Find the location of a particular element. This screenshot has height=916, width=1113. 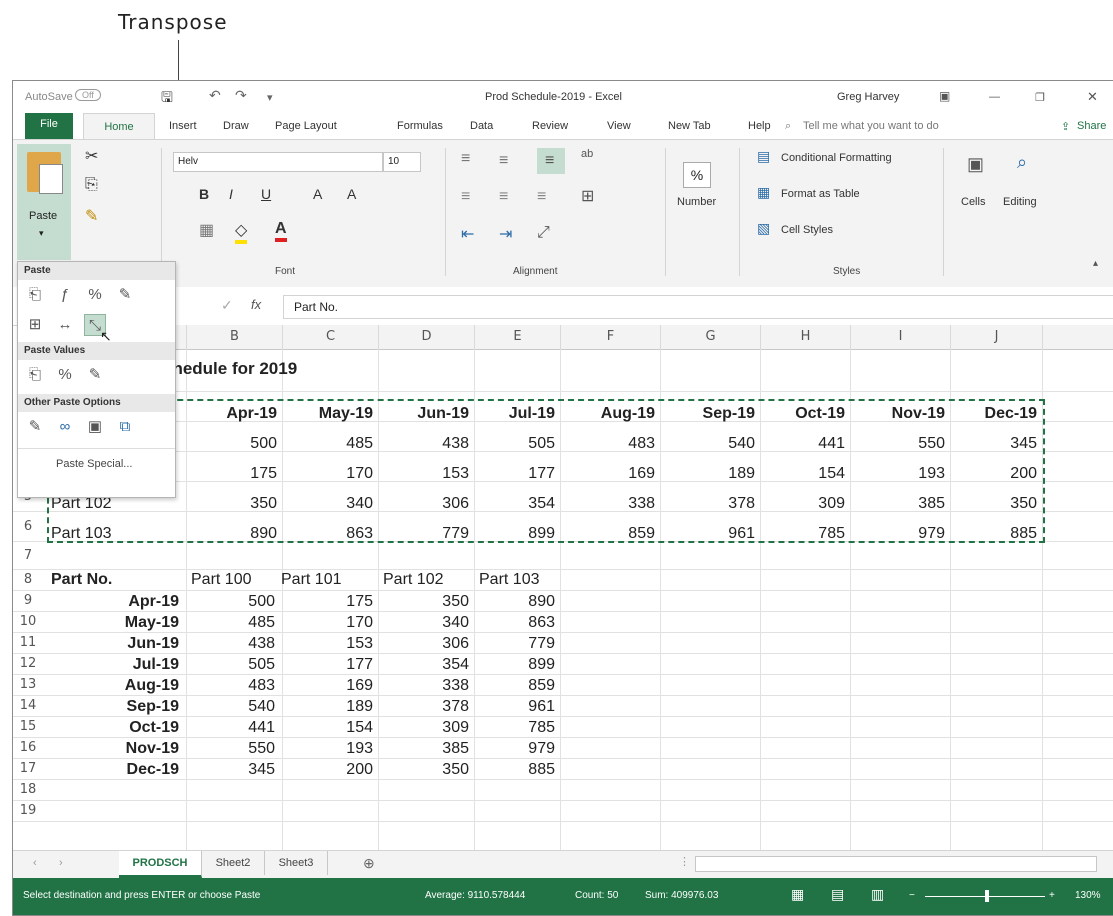

column-header: F is located at coordinates (611, 337).